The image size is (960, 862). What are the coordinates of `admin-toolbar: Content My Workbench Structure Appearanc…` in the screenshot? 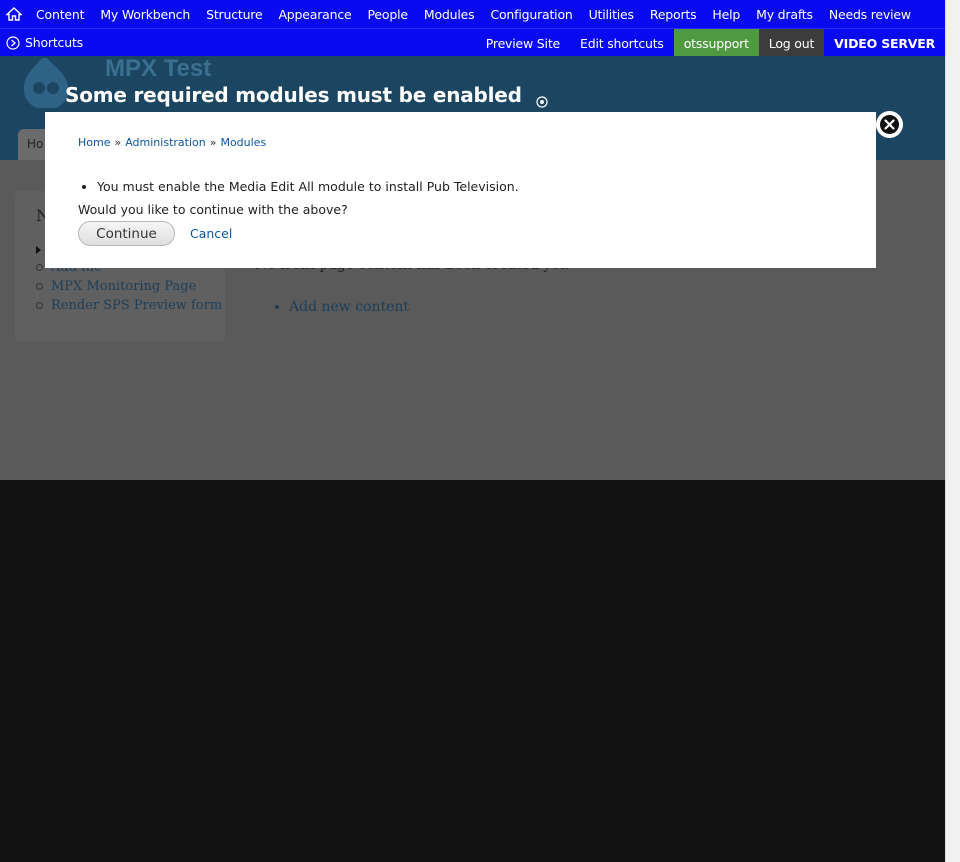 It's located at (472, 28).